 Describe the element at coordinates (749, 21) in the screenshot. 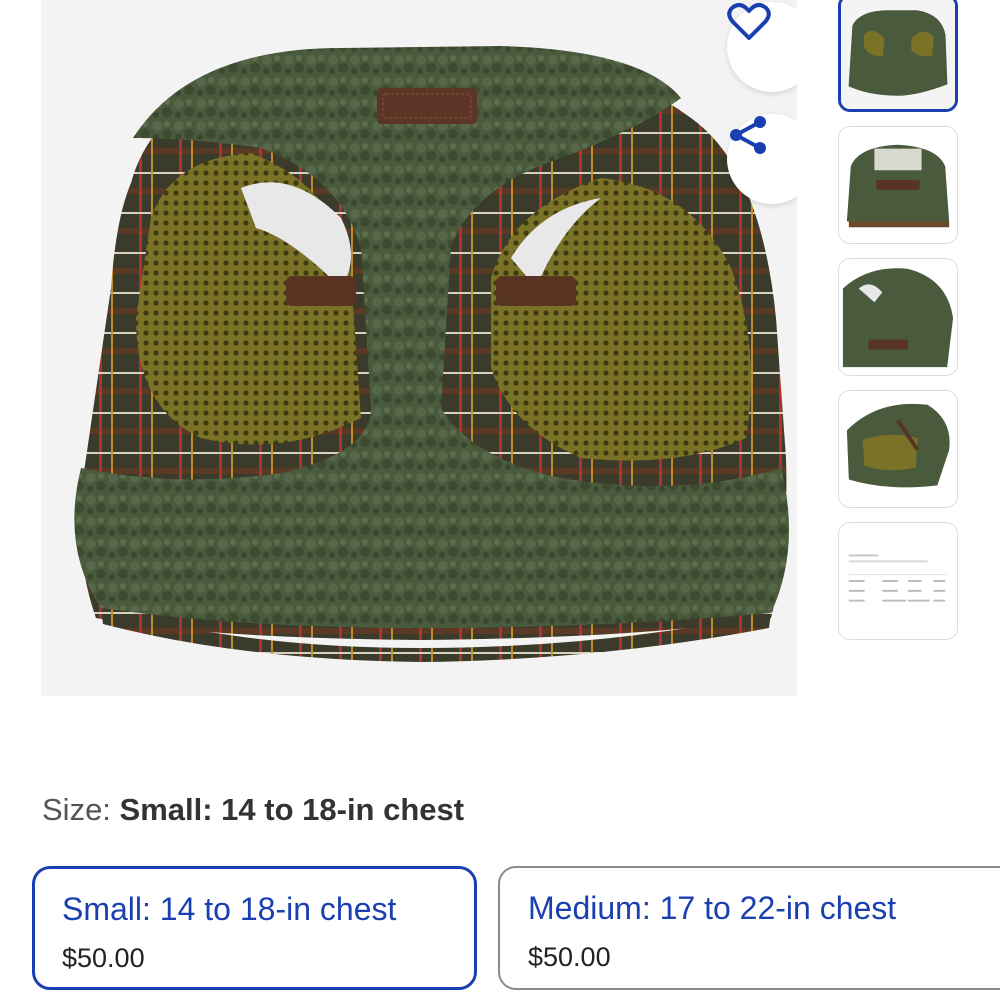

I see `heart-outline-icon` at that location.